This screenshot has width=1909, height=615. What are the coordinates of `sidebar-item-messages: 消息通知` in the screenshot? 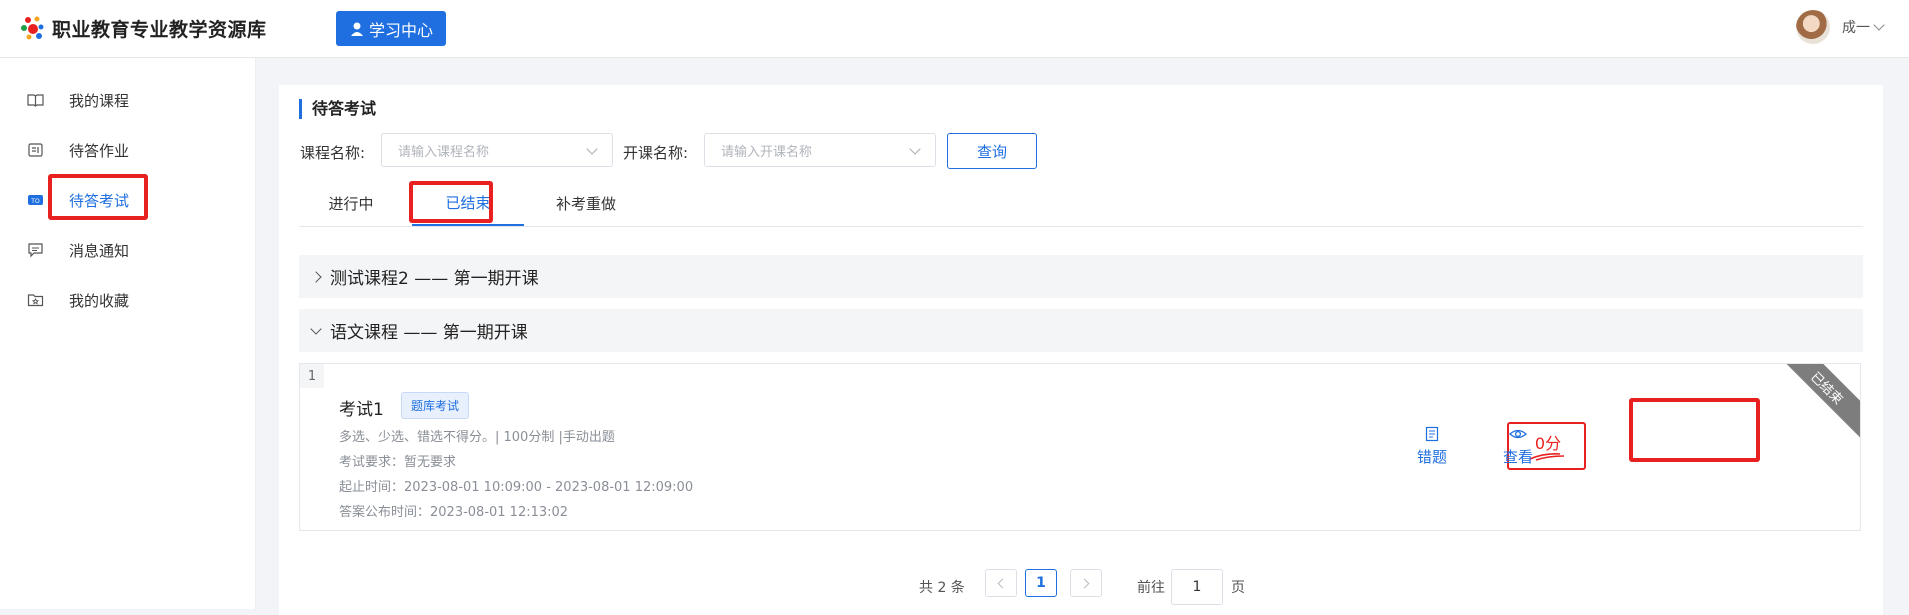 It's located at (127, 250).